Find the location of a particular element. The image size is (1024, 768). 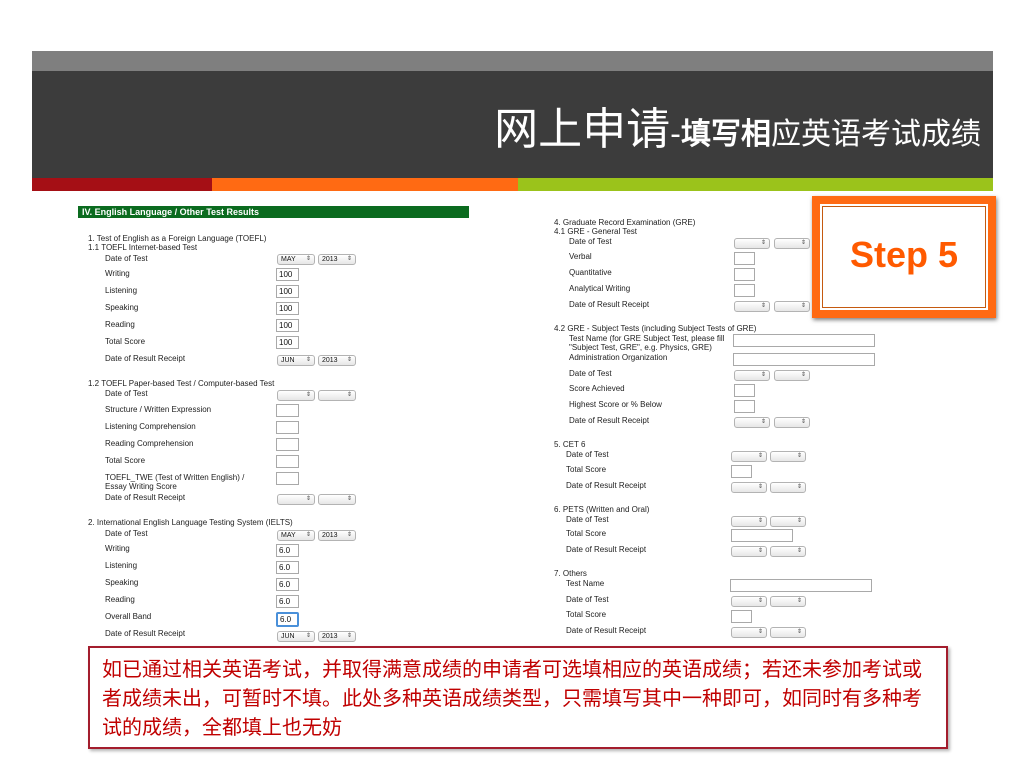

ielts-speaking-input: 6.0 is located at coordinates (287, 584).